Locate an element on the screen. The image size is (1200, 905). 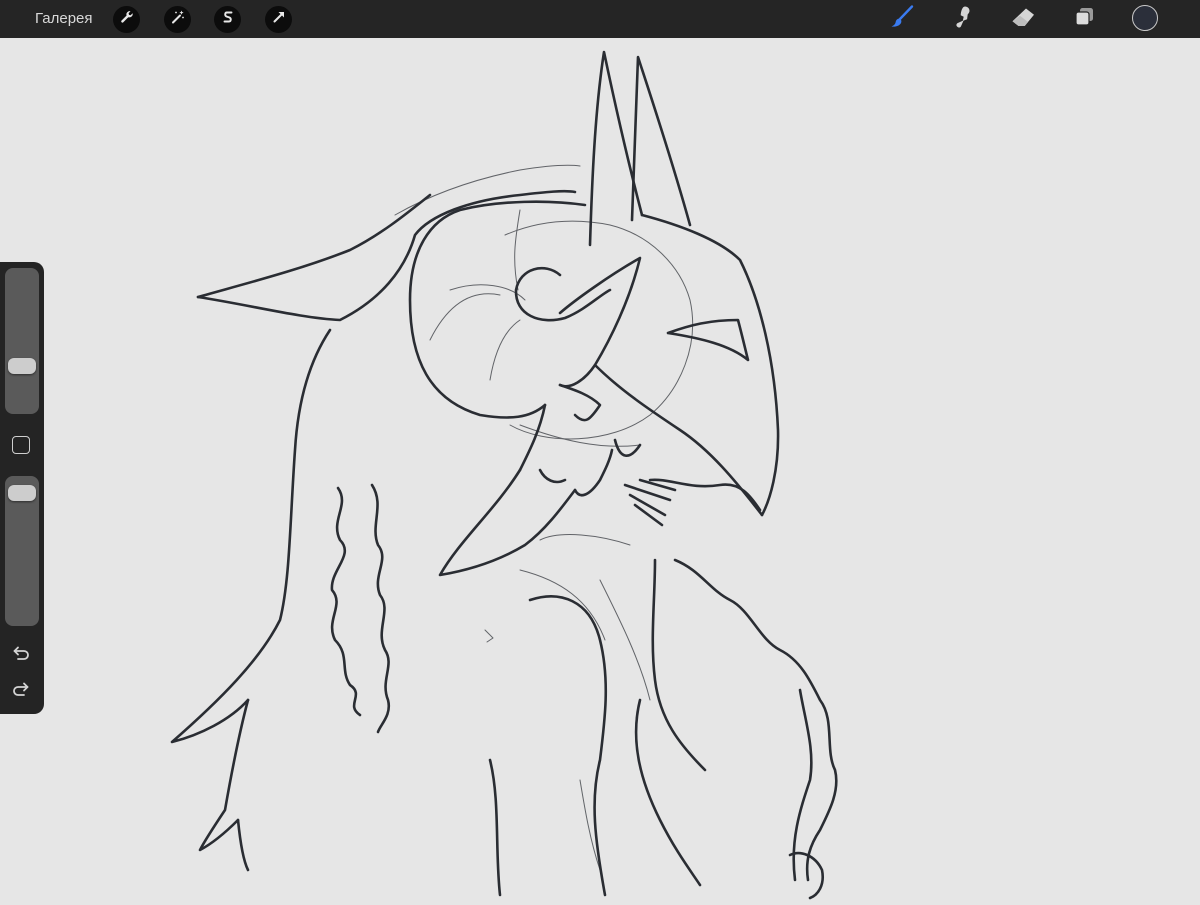
transform-button is located at coordinates (278, 19).